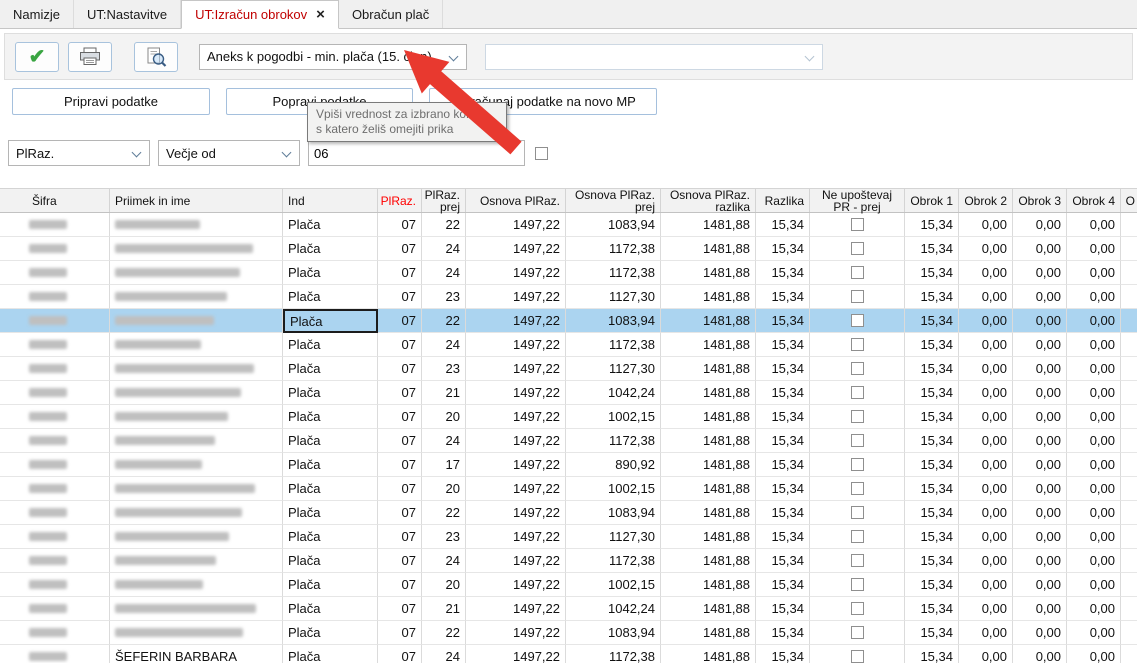 The height and width of the screenshot is (665, 1137). What do you see at coordinates (613, 201) in the screenshot?
I see `column-header-osnova_prej: Osnova PlRaz. prej` at bounding box center [613, 201].